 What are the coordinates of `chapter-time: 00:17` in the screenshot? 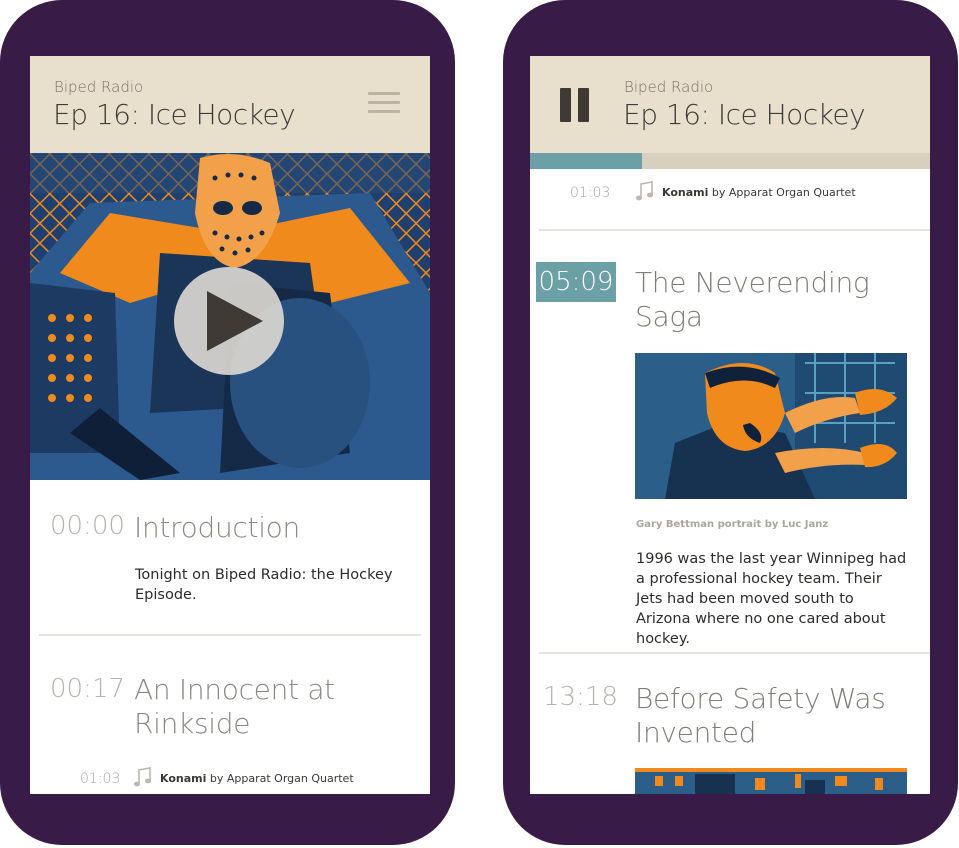 It's located at (87, 689).